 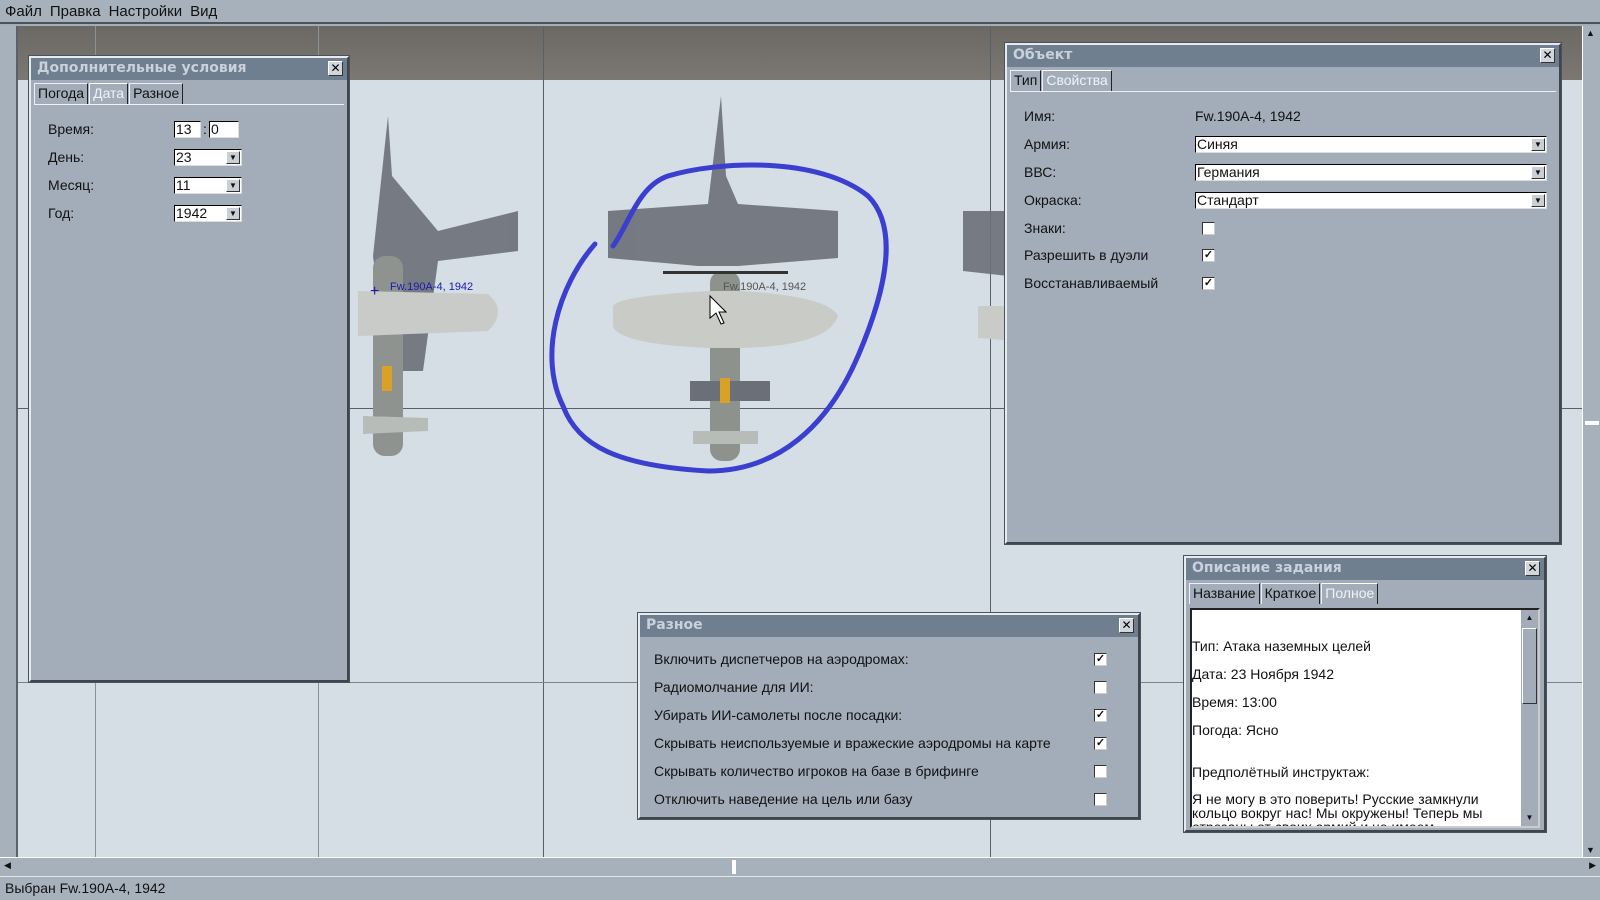 What do you see at coordinates (764, 287) in the screenshot?
I see `plane-label-selected: Fw.190A-4, 1942` at bounding box center [764, 287].